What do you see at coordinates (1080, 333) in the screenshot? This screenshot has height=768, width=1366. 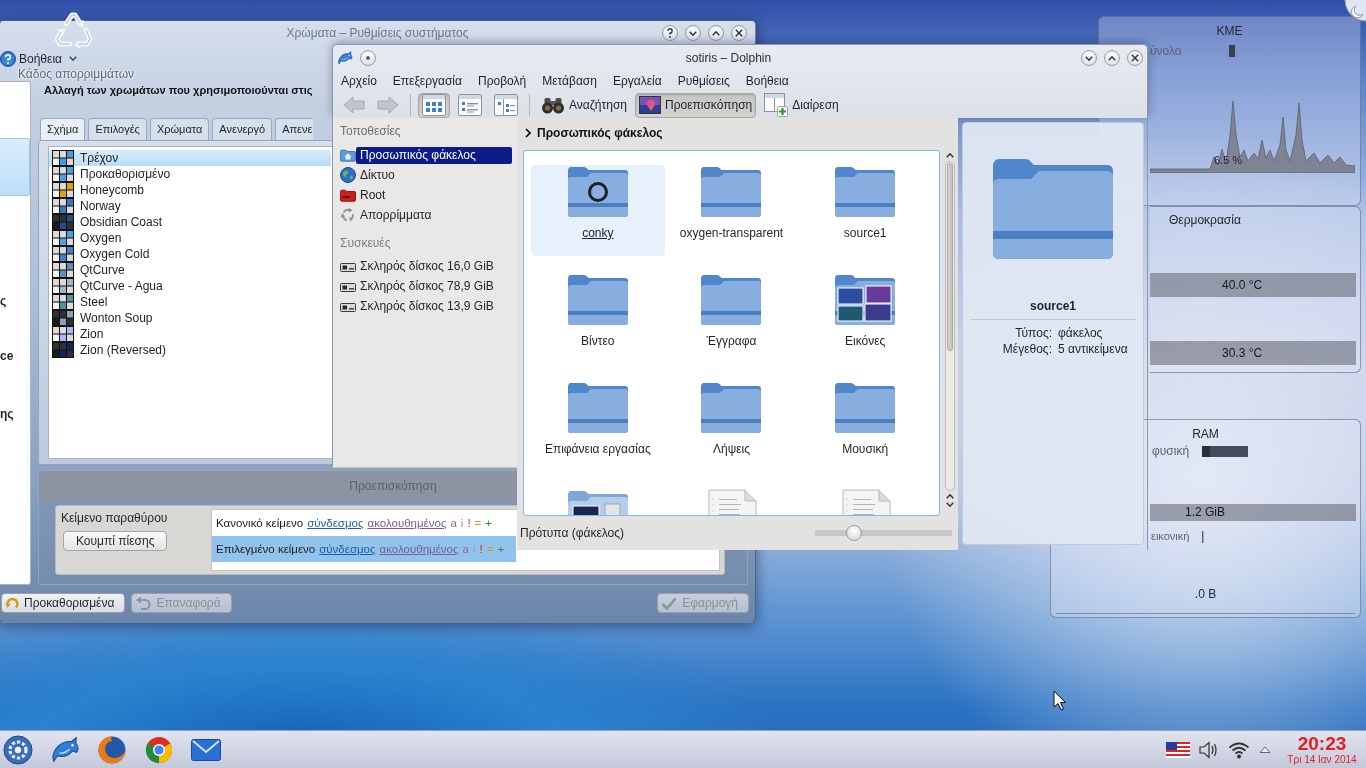 I see `property-value: φάκελος` at bounding box center [1080, 333].